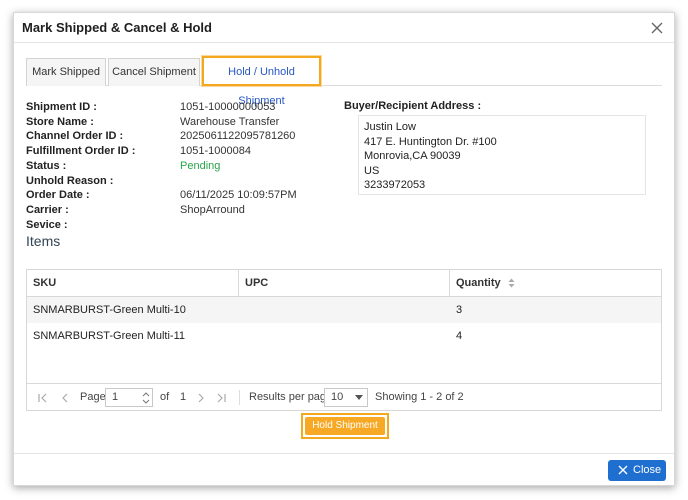 The width and height of the screenshot is (688, 500). I want to click on value-channel-order-id: 2025061122095781260, so click(238, 136).